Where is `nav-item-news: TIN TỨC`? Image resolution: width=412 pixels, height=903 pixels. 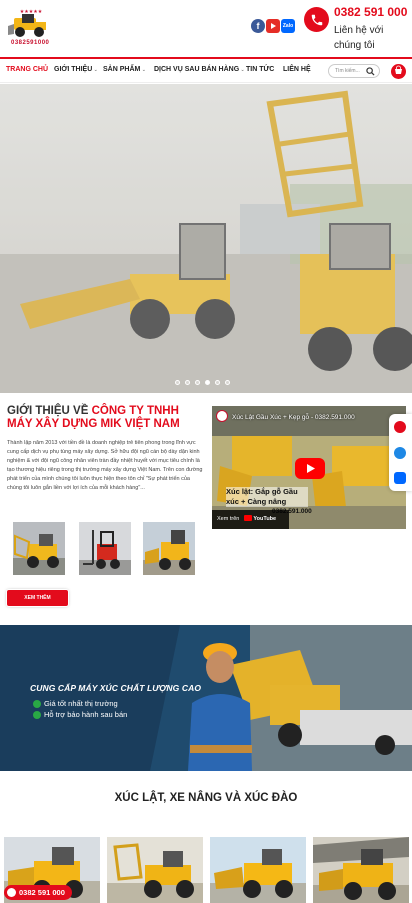 nav-item-news: TIN TỨC is located at coordinates (260, 69).